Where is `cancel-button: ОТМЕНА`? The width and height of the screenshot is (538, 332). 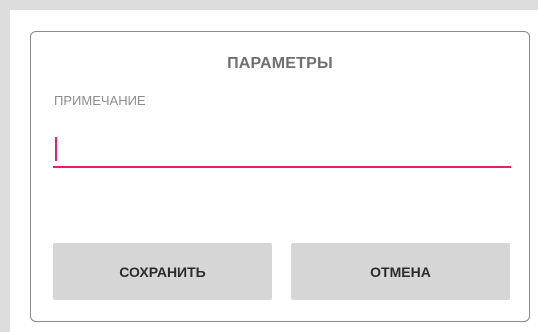 cancel-button: ОТМЕНА is located at coordinates (400, 271).